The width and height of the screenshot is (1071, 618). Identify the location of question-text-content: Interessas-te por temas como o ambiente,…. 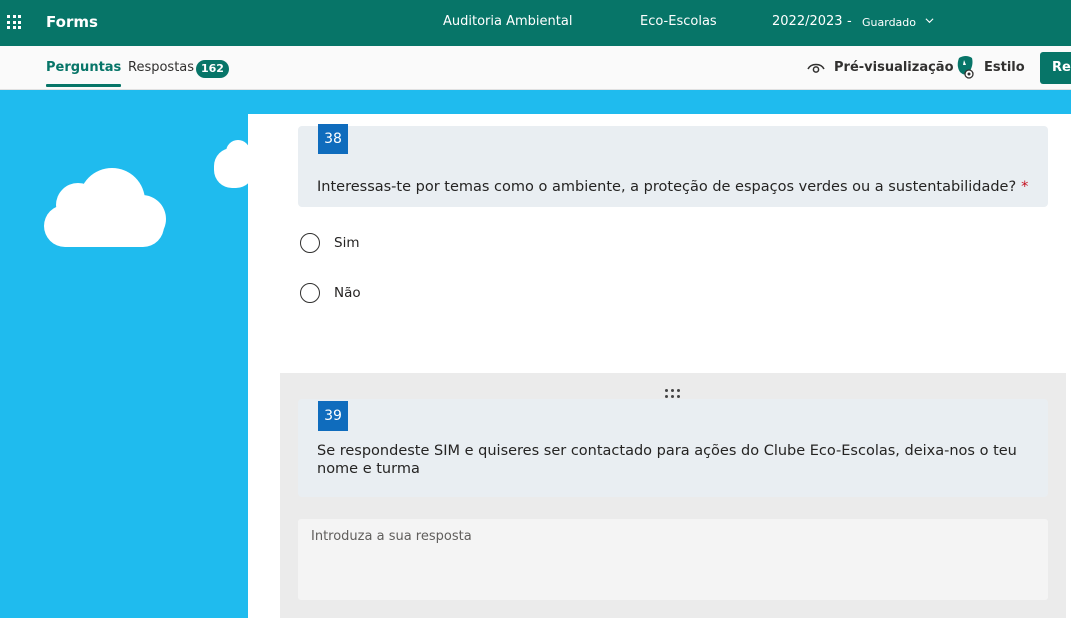
(667, 187).